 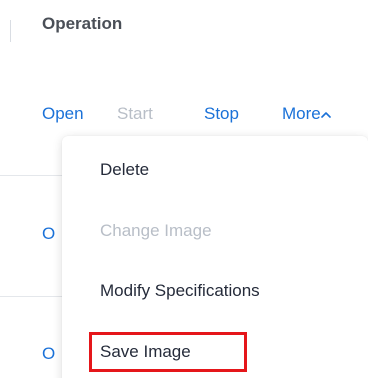 I want to click on operation-column-header: Operation, so click(x=82, y=23).